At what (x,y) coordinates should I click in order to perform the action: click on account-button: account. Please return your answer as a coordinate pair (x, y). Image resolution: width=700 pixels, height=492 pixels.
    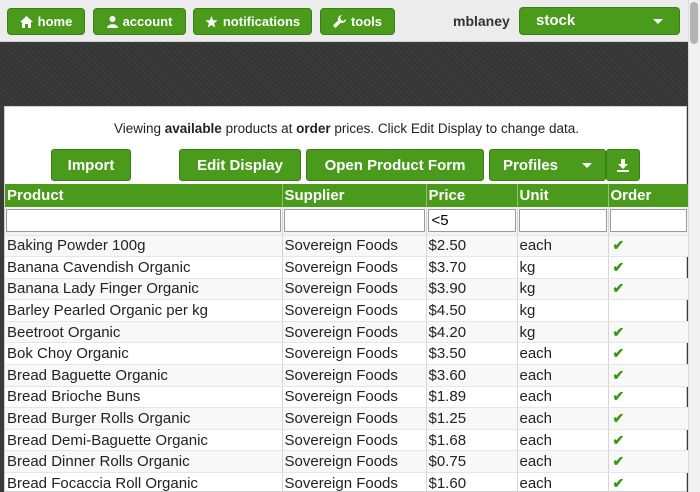
    Looking at the image, I should click on (139, 21).